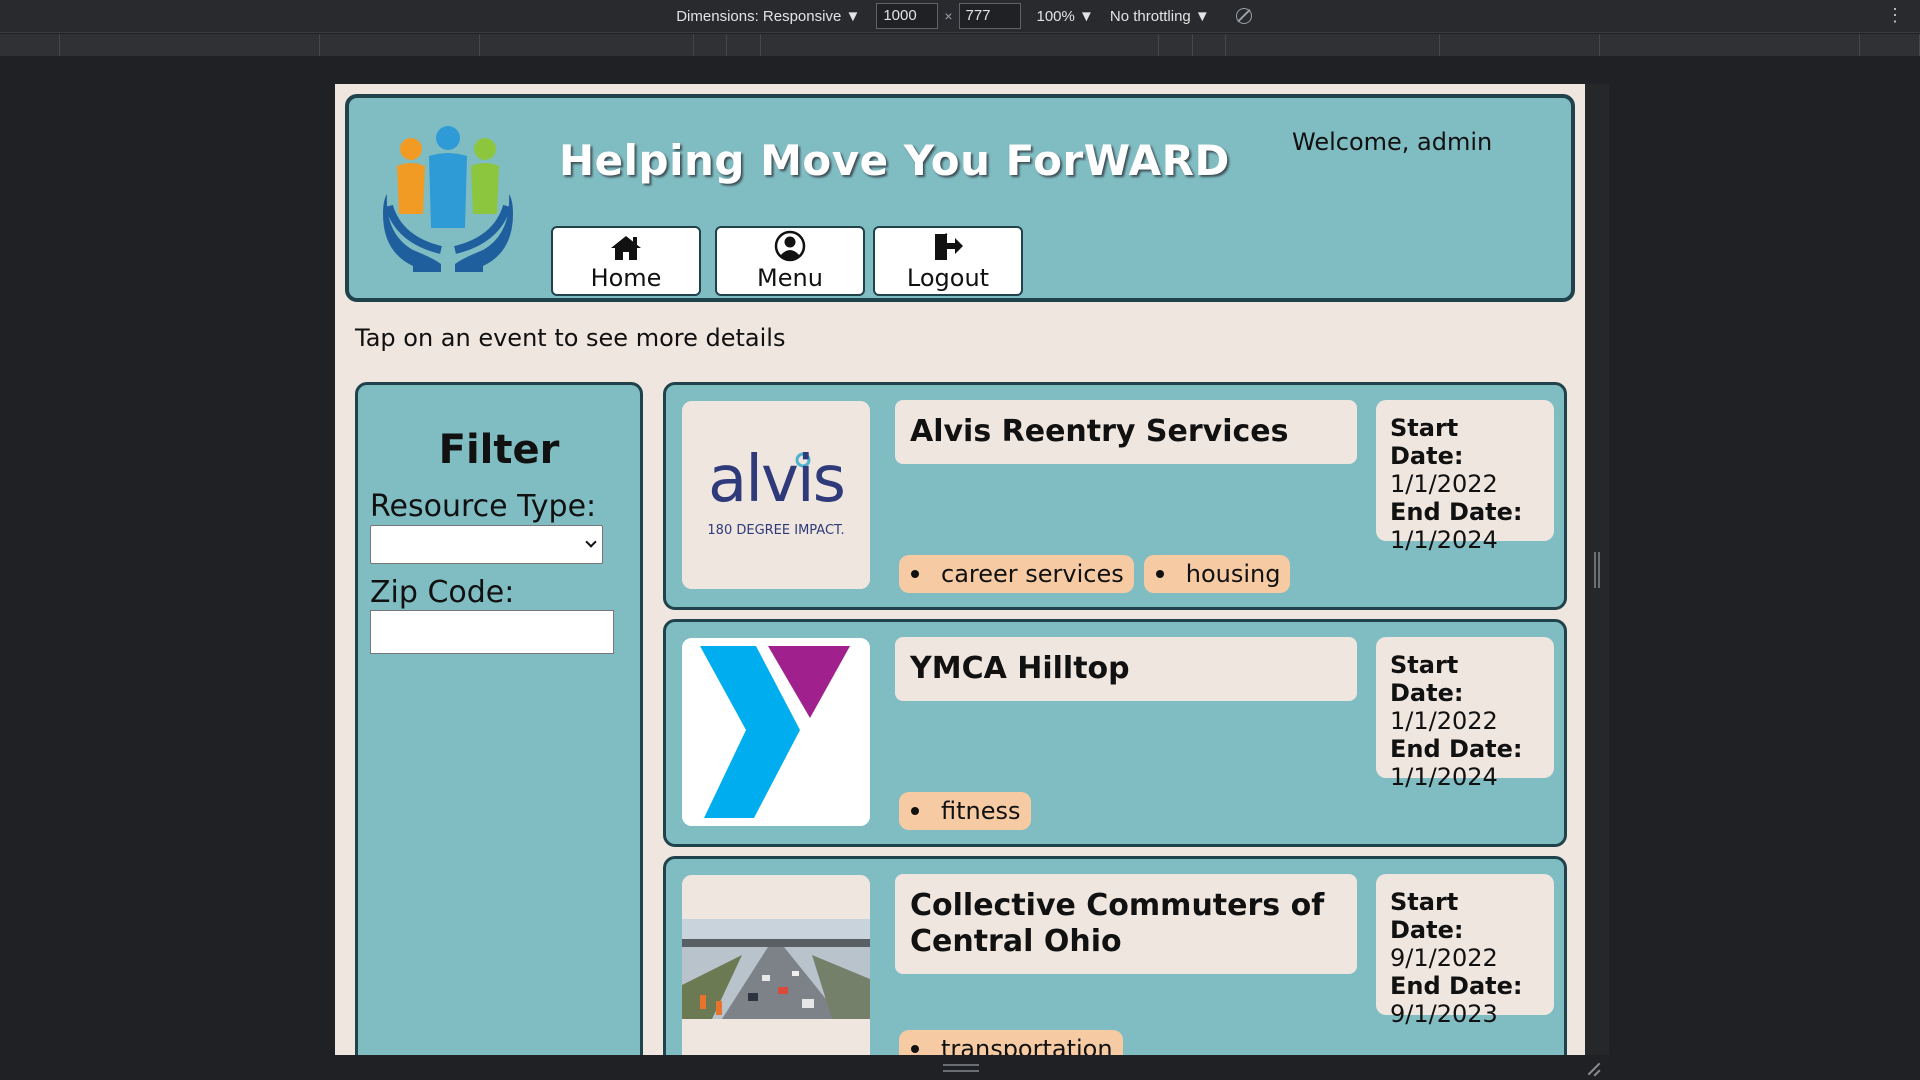 This screenshot has height=1080, width=1920. Describe the element at coordinates (591, 542) in the screenshot. I see `chevron-down-icon` at that location.